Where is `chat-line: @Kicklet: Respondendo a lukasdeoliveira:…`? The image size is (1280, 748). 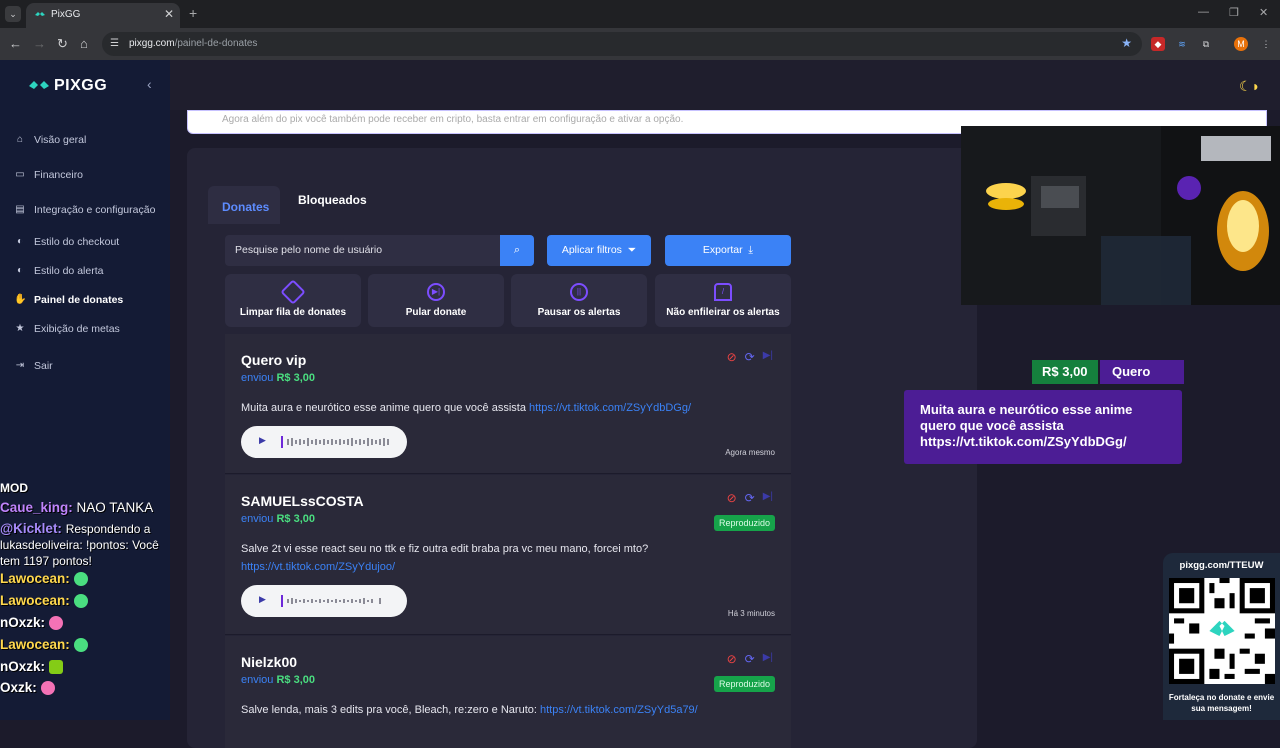
chat-line: @Kicklet: Respondendo a lukasdeoliveira:… is located at coordinates (84, 545).